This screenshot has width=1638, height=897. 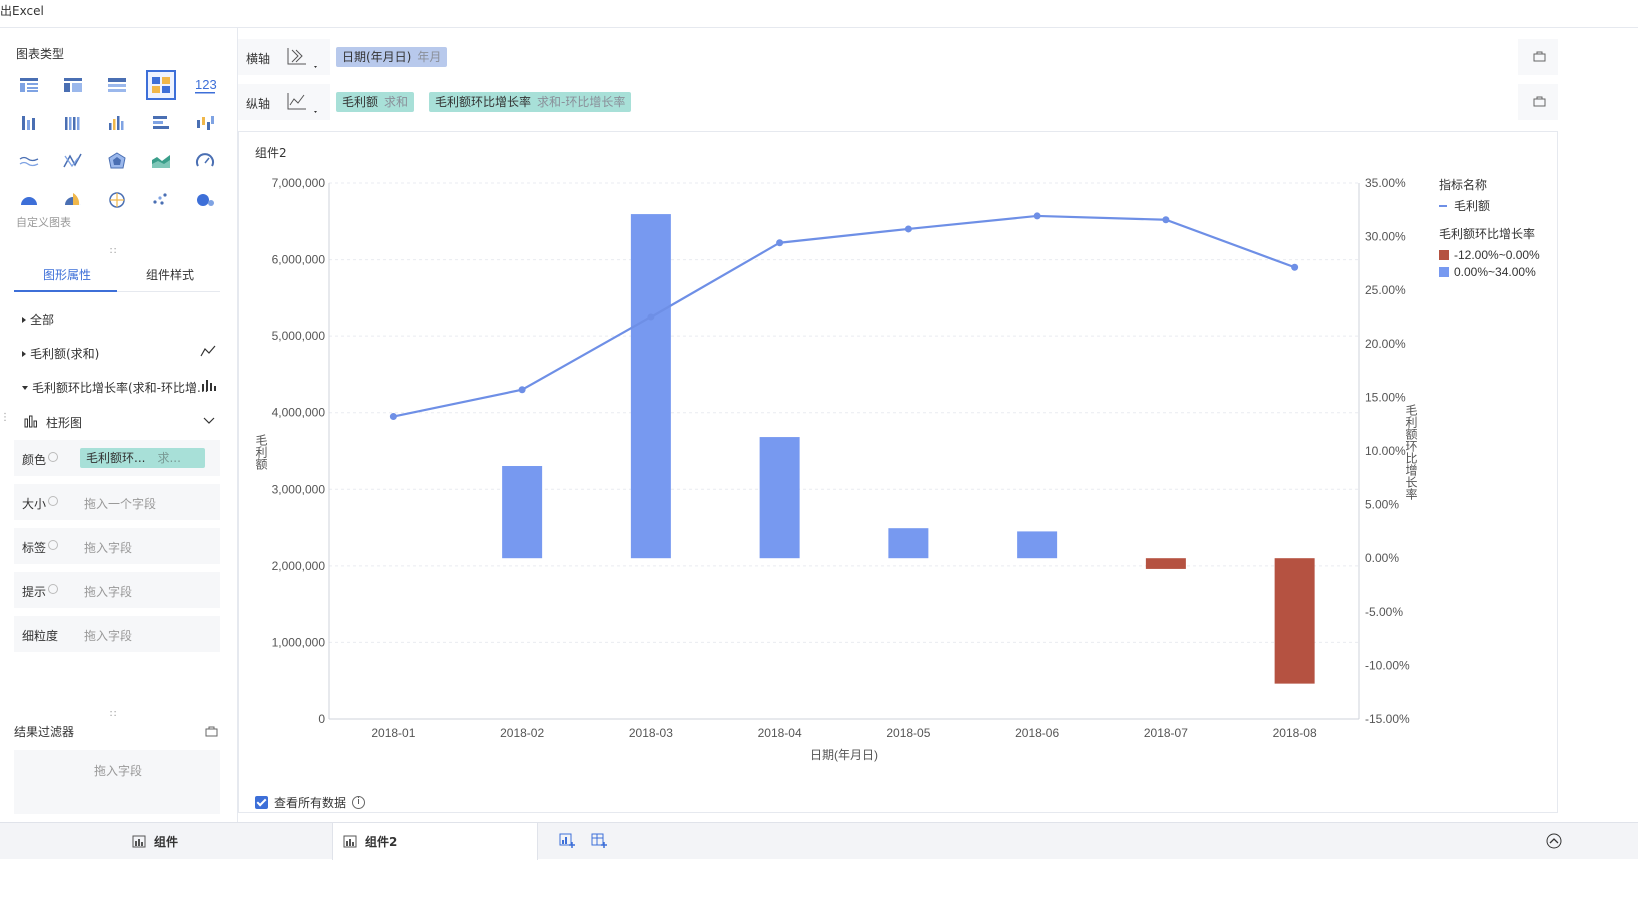 What do you see at coordinates (161, 161) in the screenshot?
I see `area-chart-type-icon` at bounding box center [161, 161].